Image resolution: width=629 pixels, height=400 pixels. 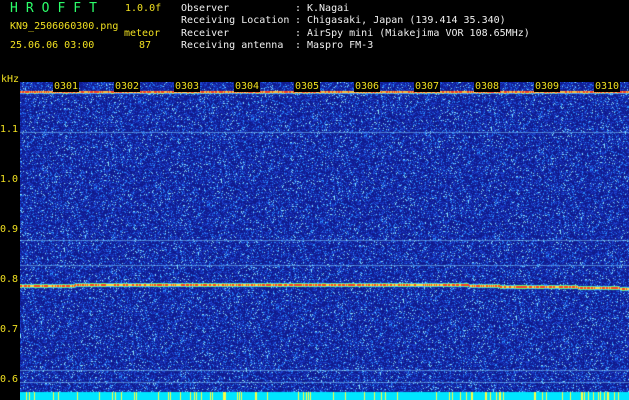 What do you see at coordinates (64, 26) in the screenshot?
I see `file-name: KN9_2506060300.png` at bounding box center [64, 26].